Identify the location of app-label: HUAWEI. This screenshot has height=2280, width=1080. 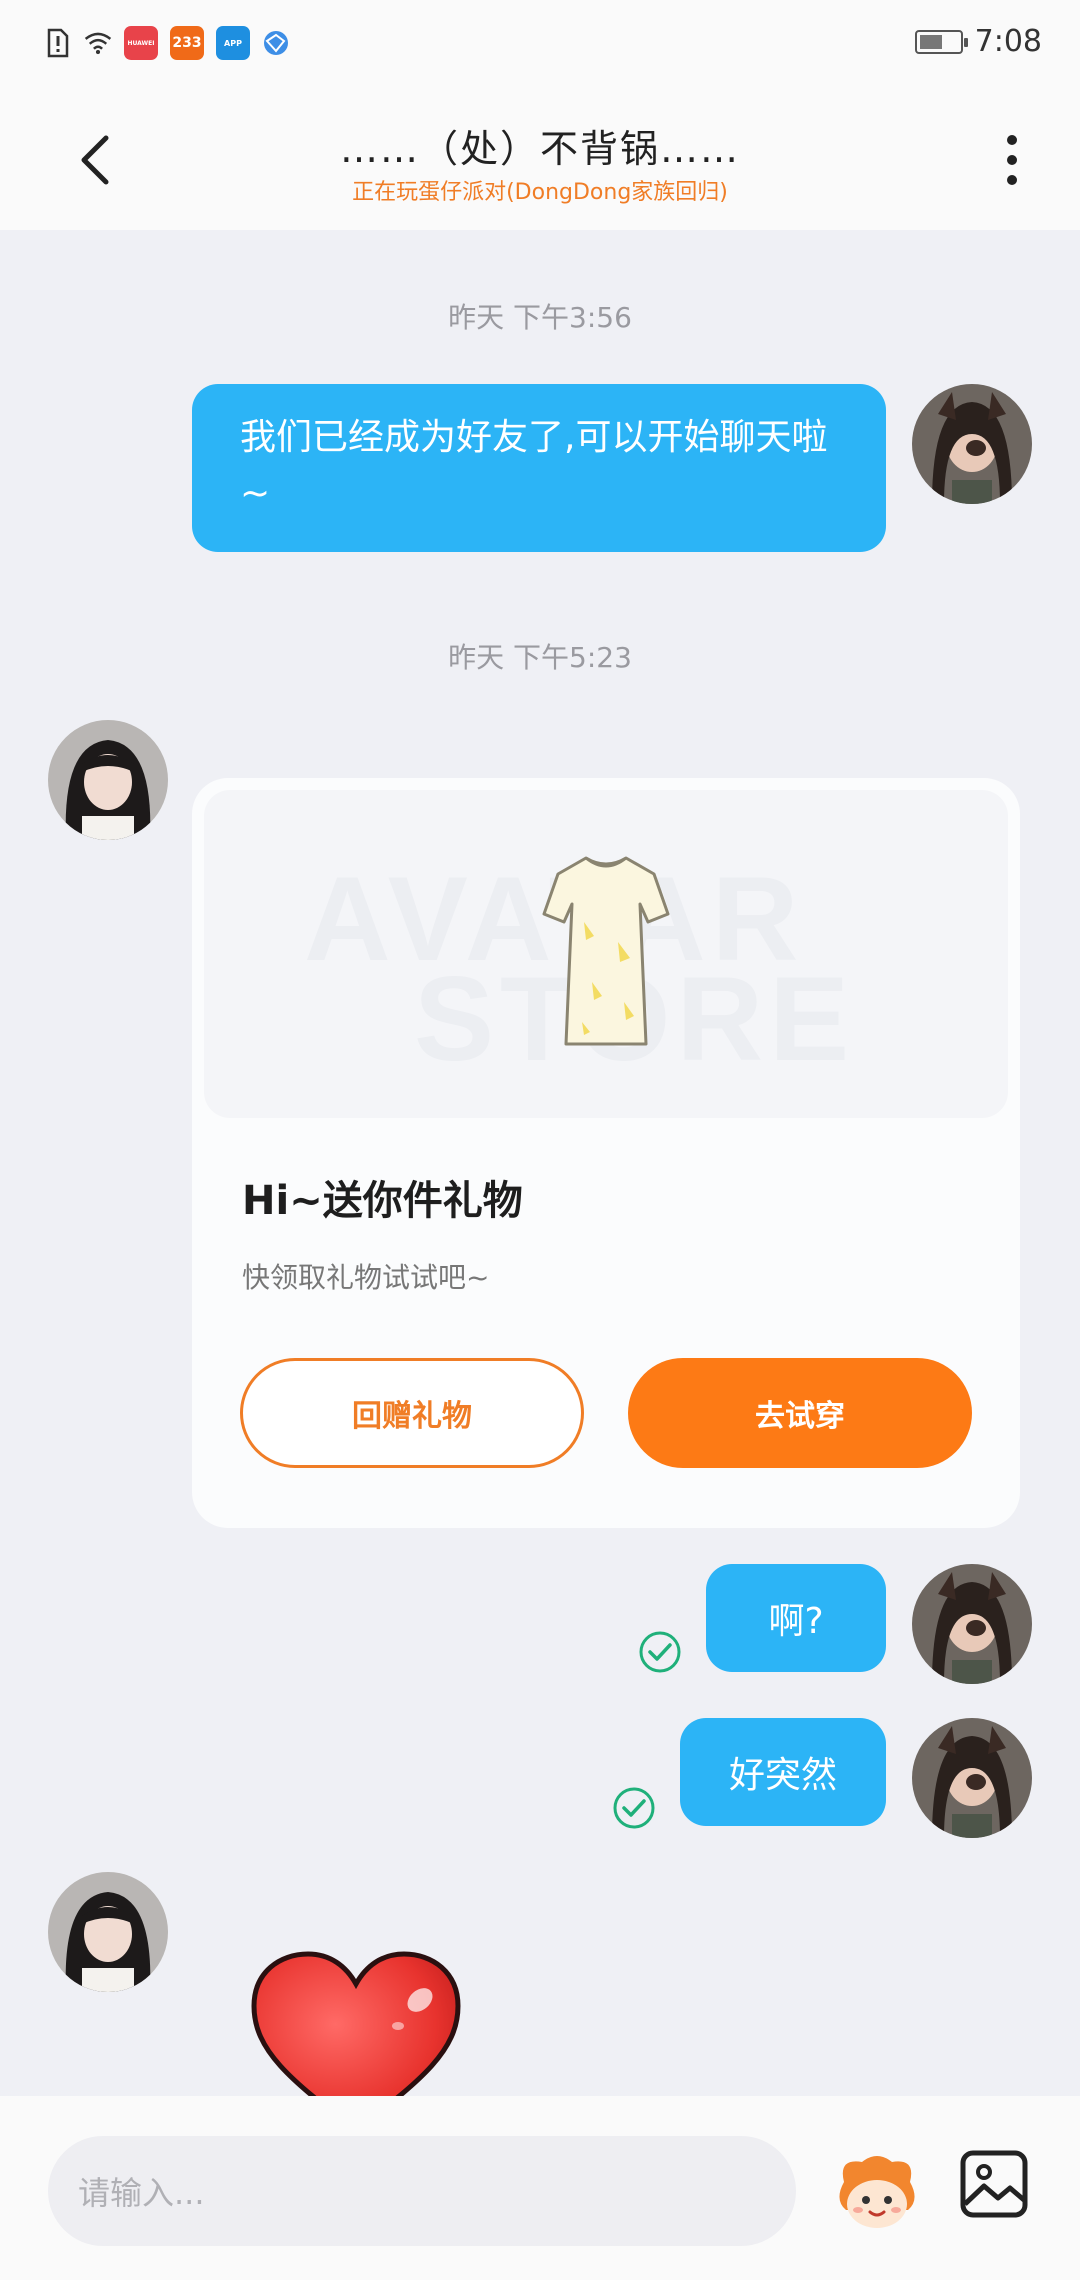
(141, 43).